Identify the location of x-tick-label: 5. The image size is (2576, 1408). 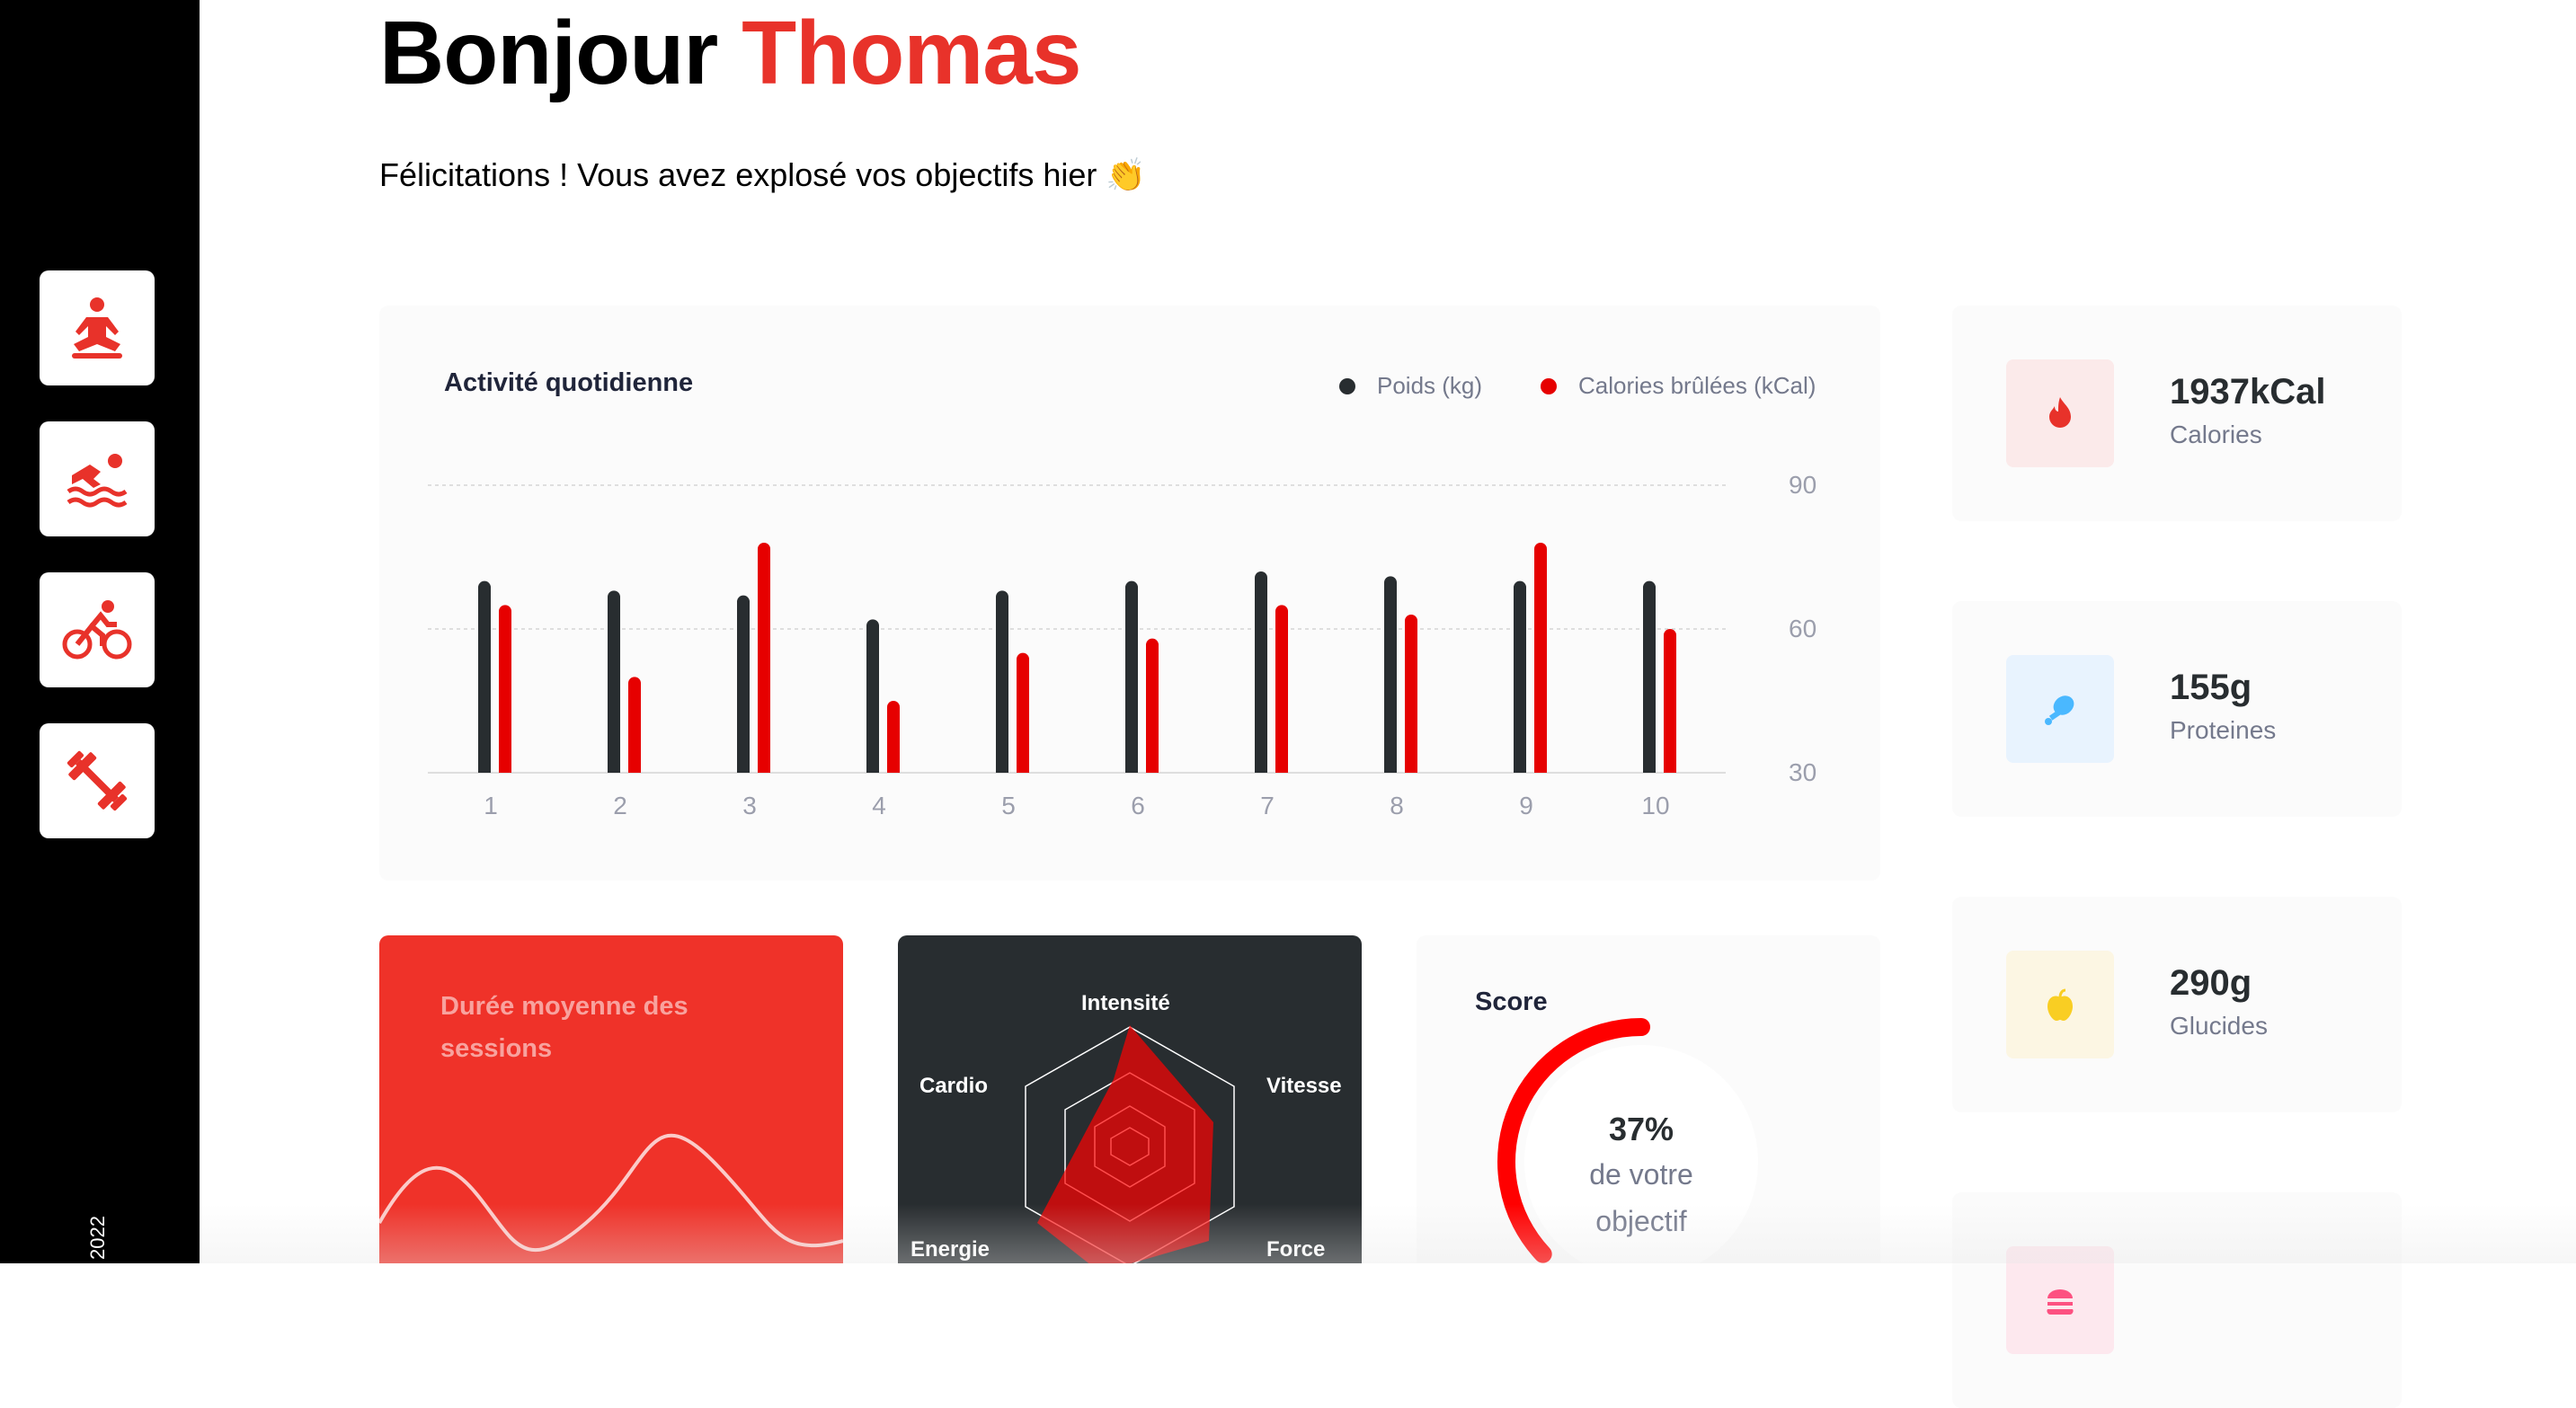
(1009, 805).